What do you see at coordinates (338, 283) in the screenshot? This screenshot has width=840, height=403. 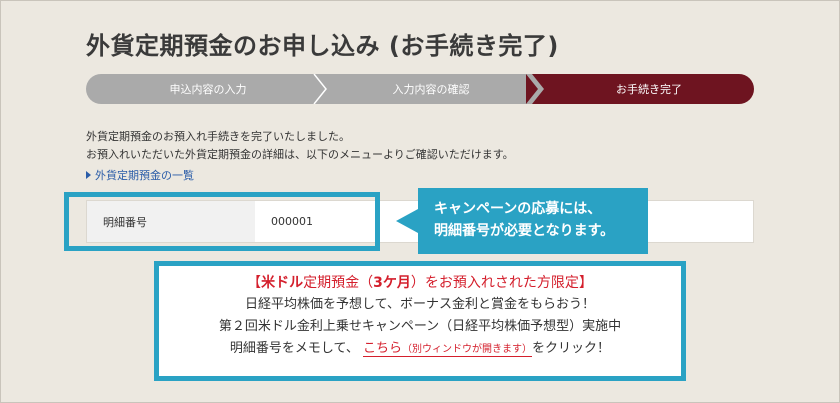 I see `promo-heading-mid: 定期預金（` at bounding box center [338, 283].